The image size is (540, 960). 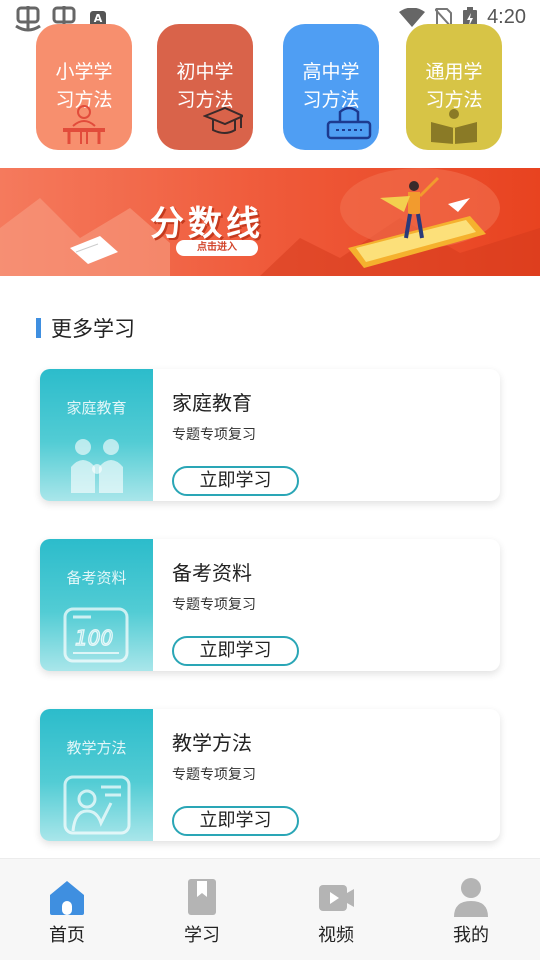 What do you see at coordinates (202, 935) in the screenshot?
I see `nav-label: 学习` at bounding box center [202, 935].